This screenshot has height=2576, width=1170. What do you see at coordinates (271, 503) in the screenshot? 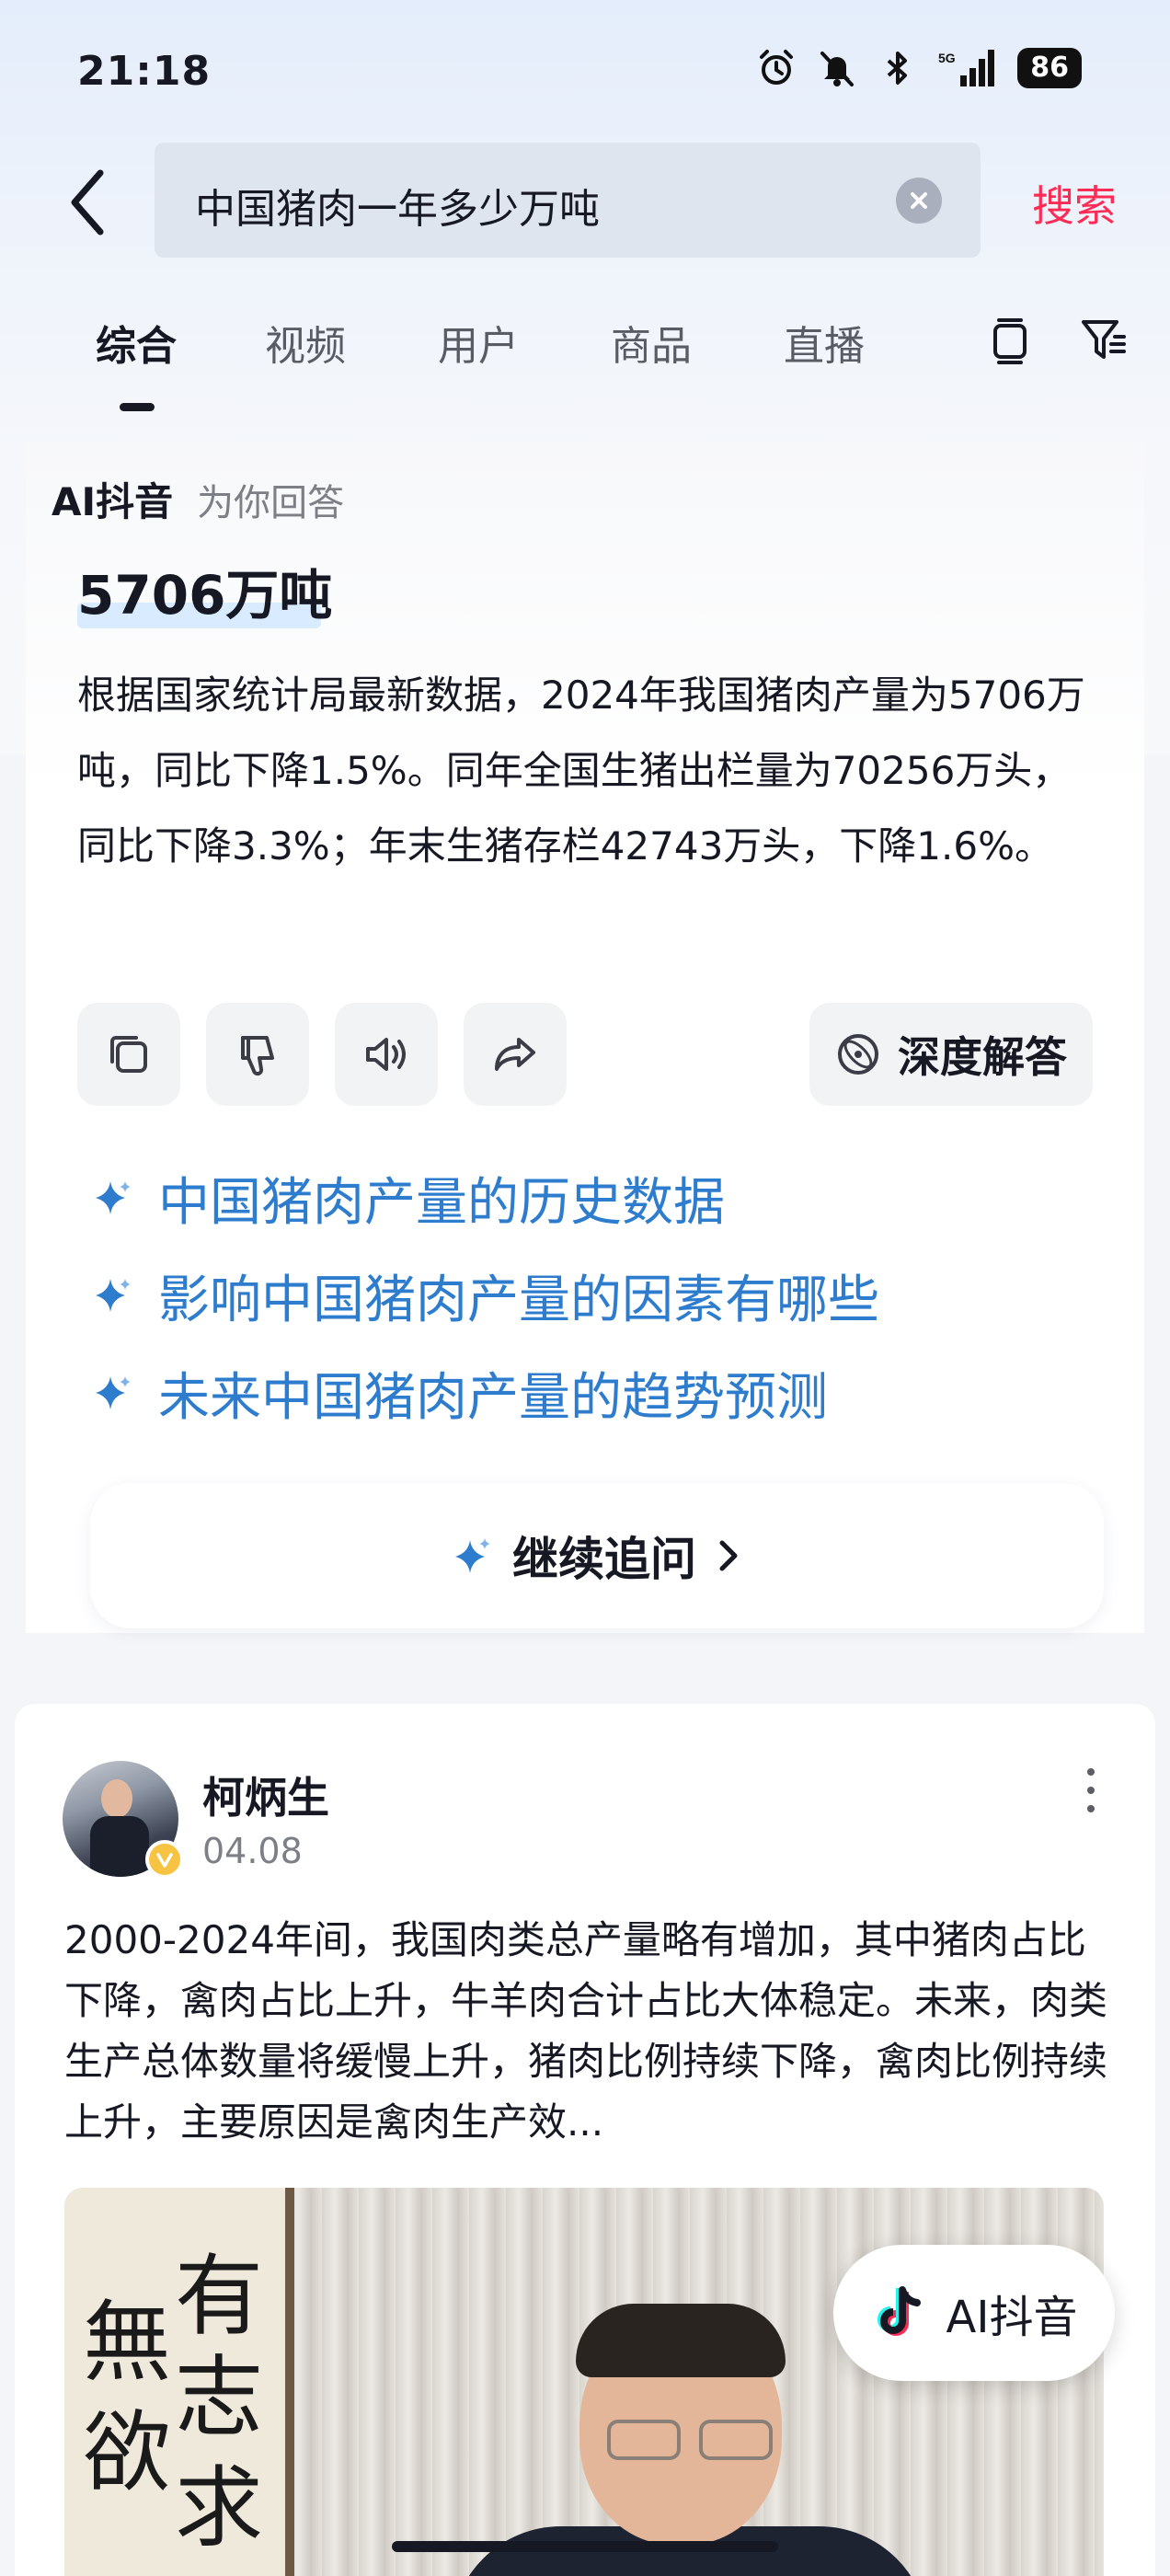
I see `ai-subtitle: 为你回答` at bounding box center [271, 503].